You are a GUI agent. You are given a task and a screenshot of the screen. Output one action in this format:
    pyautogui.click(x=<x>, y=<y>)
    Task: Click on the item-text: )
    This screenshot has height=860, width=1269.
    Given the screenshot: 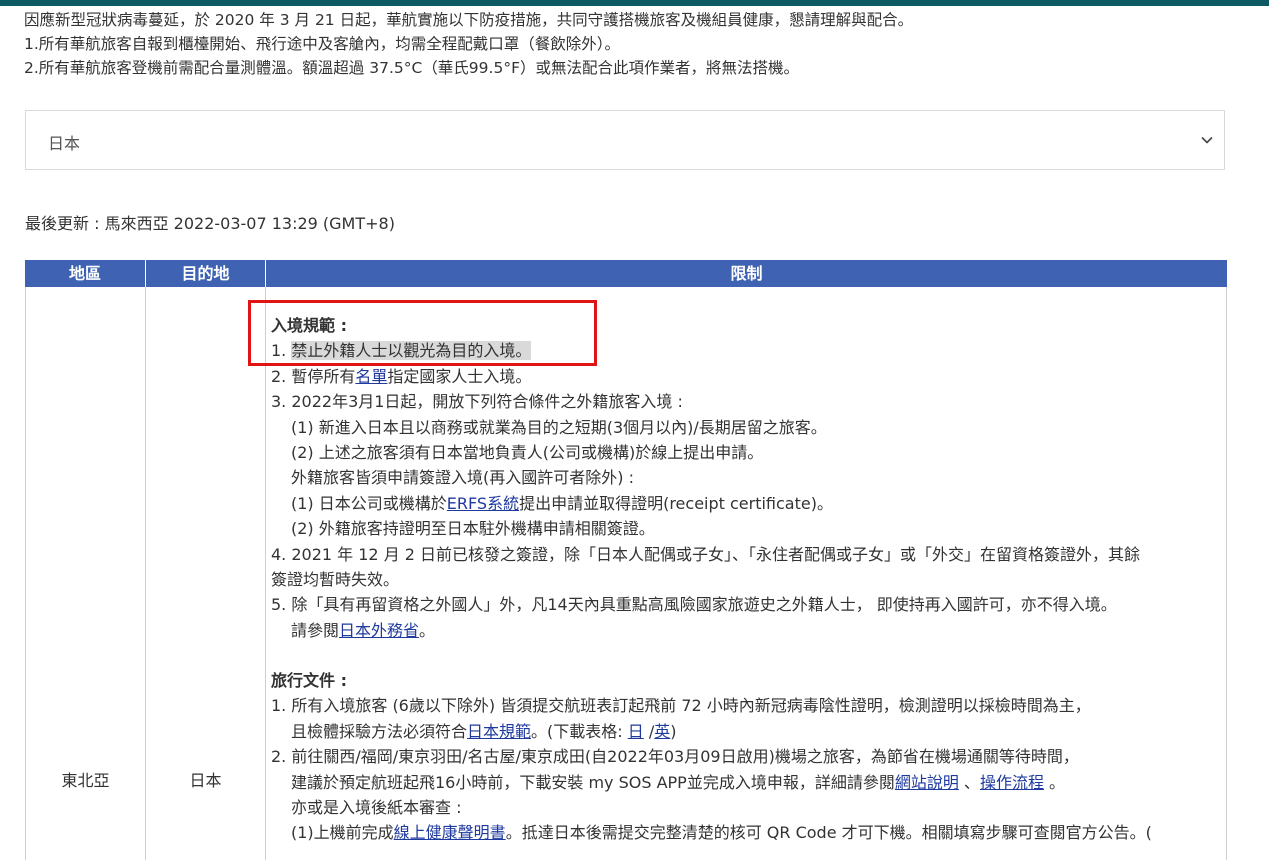 What is the action you would take?
    pyautogui.click(x=673, y=731)
    